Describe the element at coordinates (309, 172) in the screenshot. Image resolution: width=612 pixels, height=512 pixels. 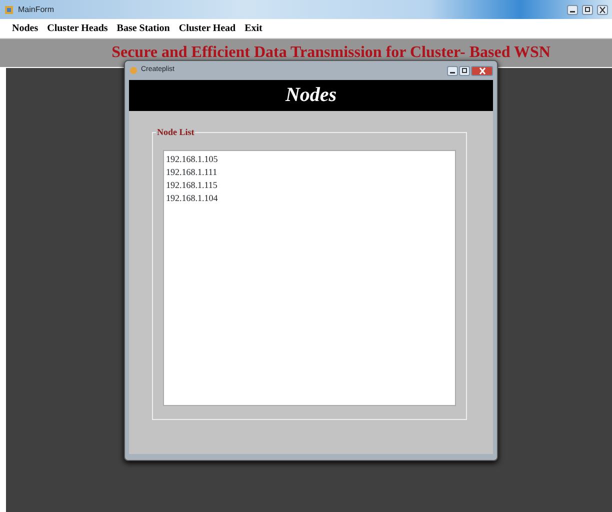
I see `list-item: 192.168.1.111` at that location.